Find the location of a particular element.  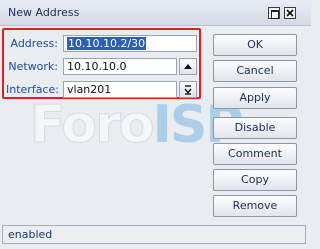

dropdown-arrow-icon is located at coordinates (188, 90).